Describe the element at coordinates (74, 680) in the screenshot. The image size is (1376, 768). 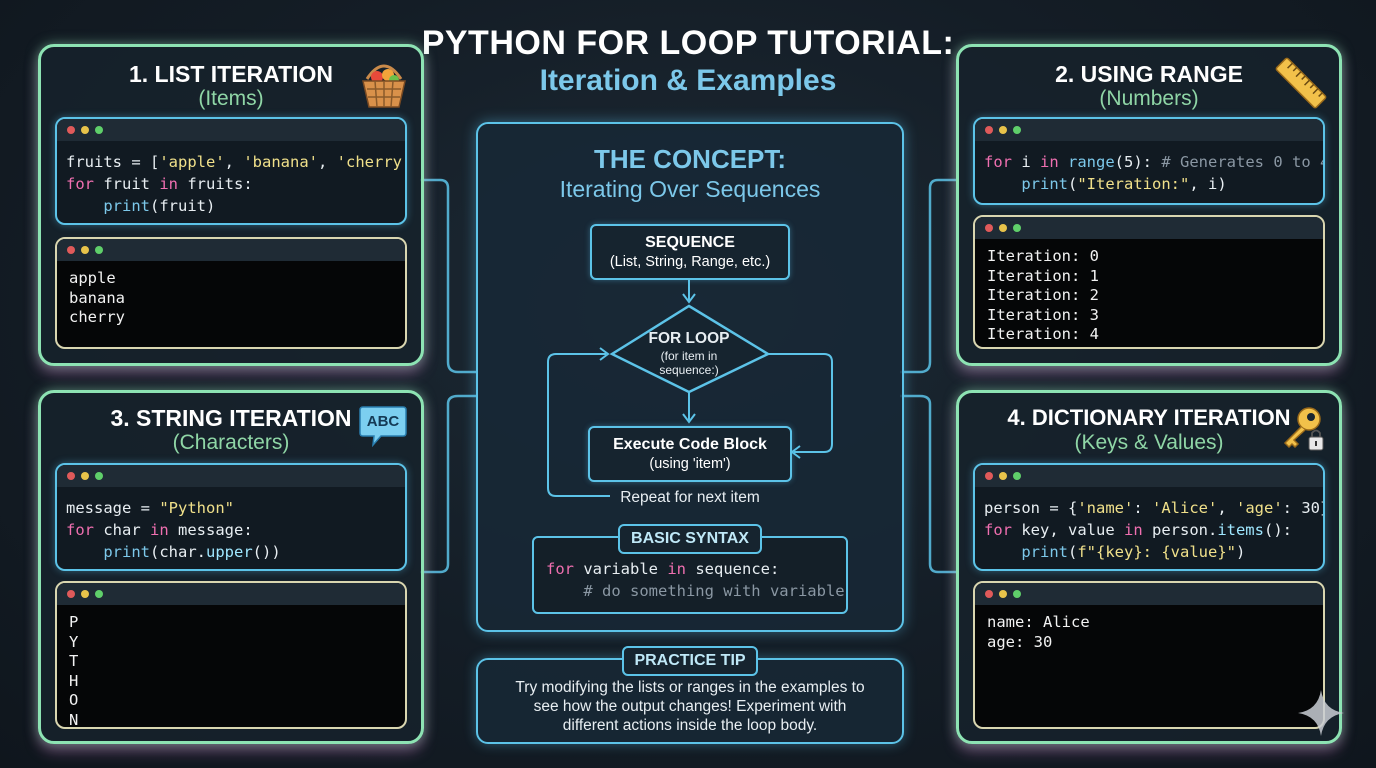
I see `output-line: H` at that location.